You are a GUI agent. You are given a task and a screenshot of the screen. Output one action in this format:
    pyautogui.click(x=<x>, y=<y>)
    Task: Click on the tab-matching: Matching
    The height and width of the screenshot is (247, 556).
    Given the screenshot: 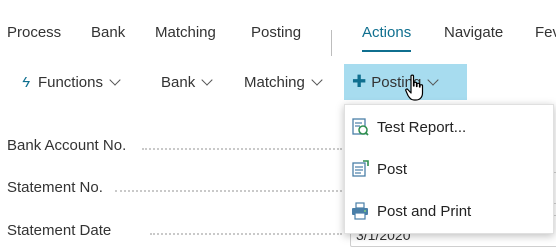 What is the action you would take?
    pyautogui.click(x=185, y=32)
    